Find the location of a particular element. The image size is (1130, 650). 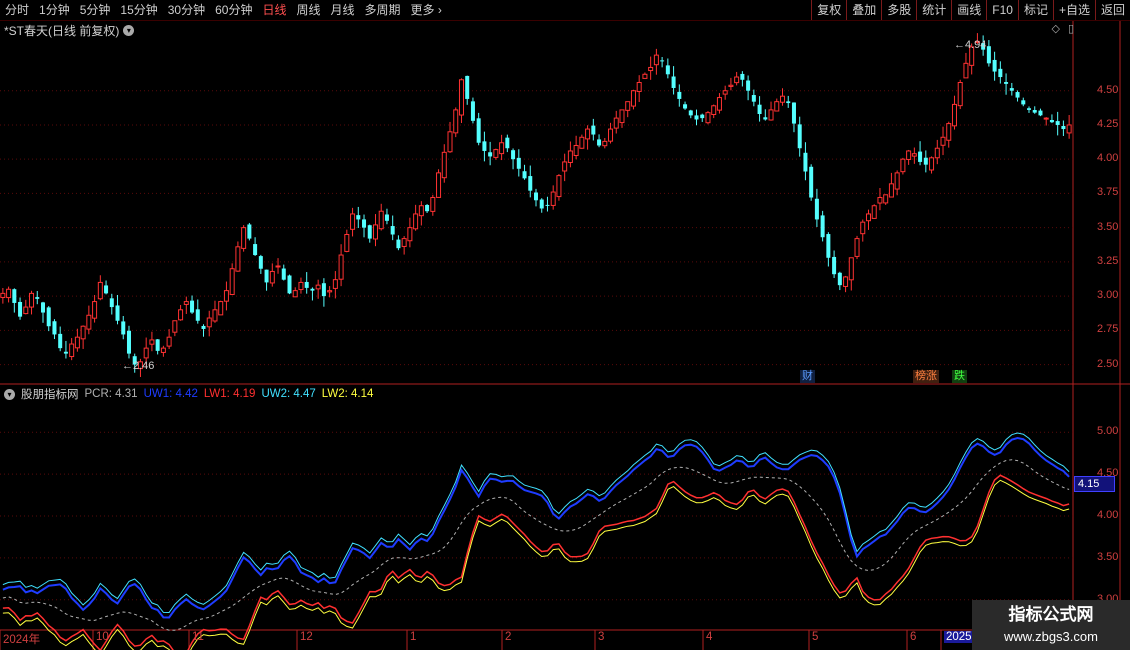

period-tab-2: 5分钟 is located at coordinates (95, 10).